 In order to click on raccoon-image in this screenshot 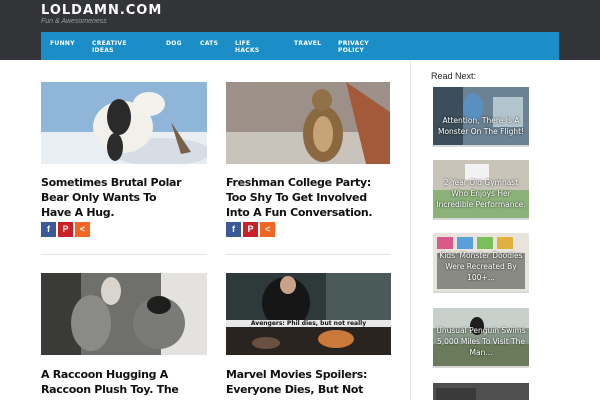, I will do `click(124, 314)`.